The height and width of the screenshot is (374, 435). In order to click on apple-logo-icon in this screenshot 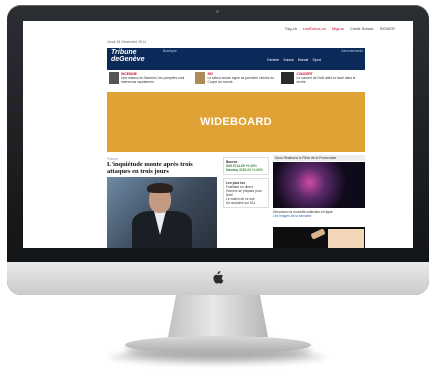, I will do `click(218, 277)`.